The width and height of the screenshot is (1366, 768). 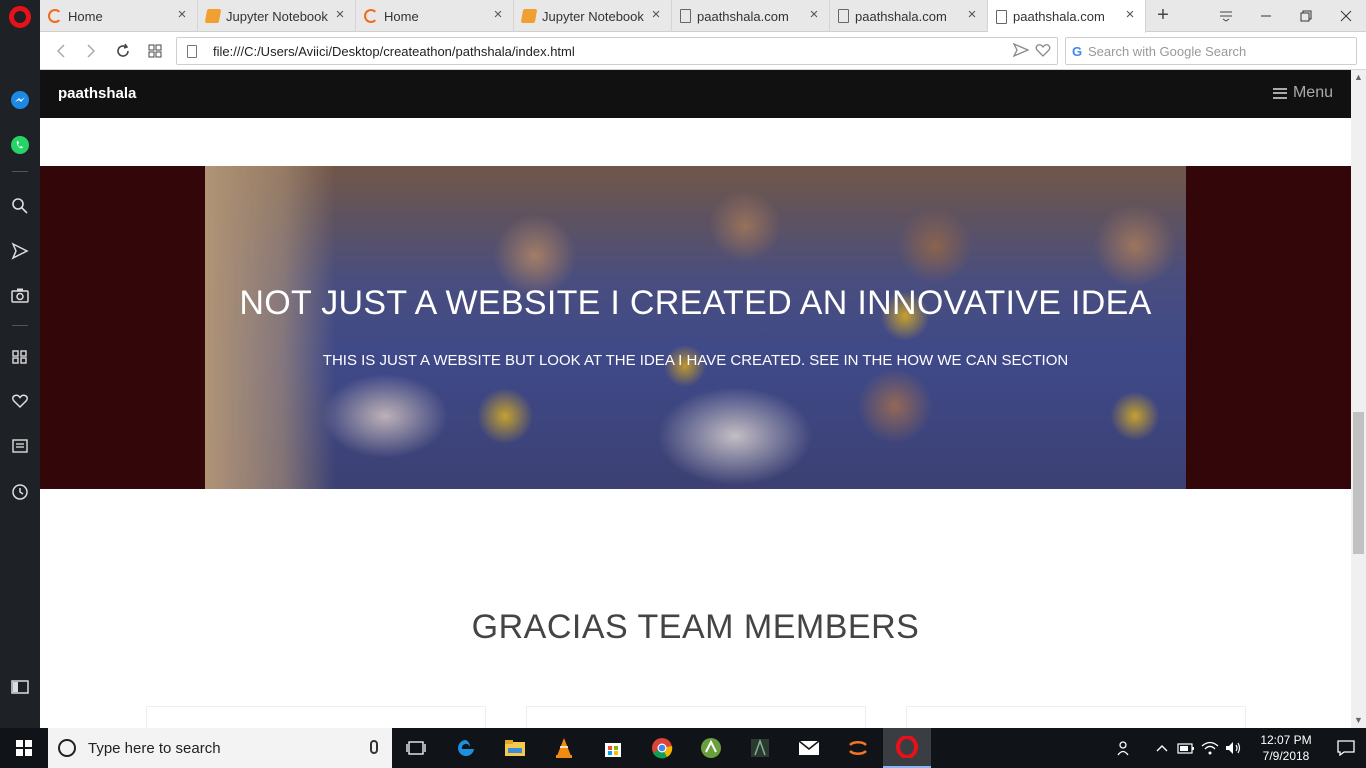 I want to click on minimize-icon, so click(x=1266, y=16).